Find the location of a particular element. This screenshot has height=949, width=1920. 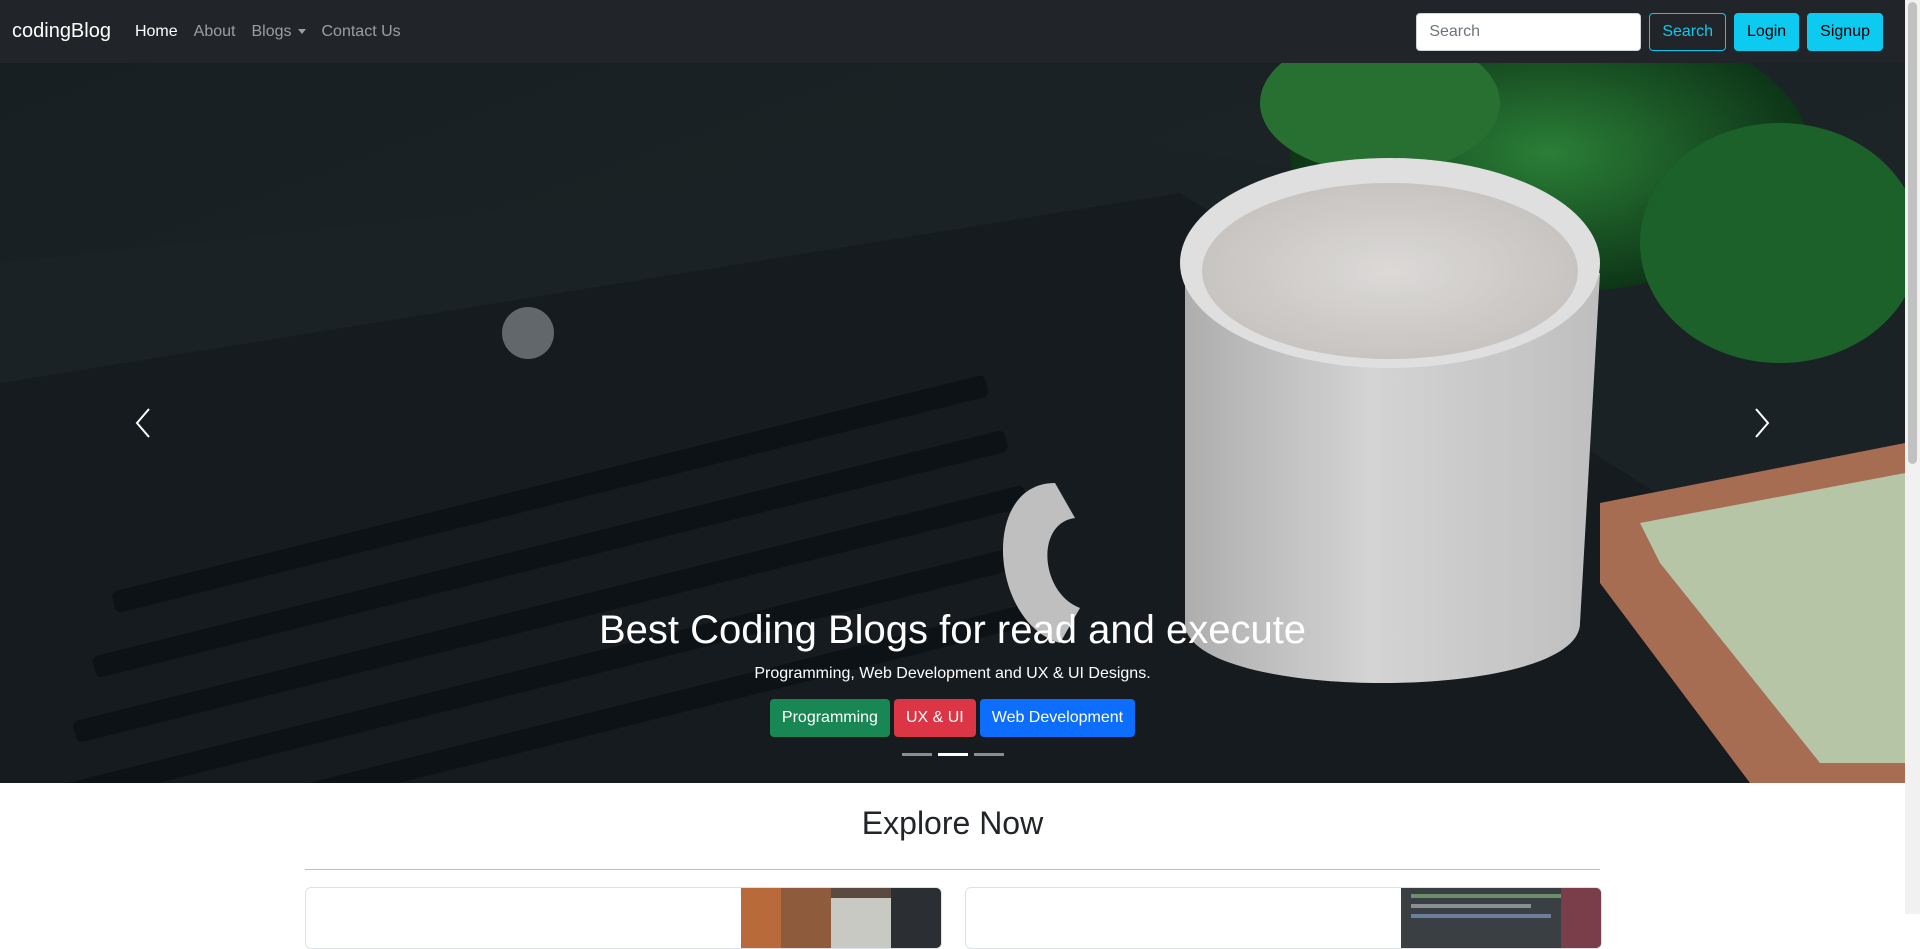

nav-link-blogs-dropdown: Blogs is located at coordinates (278, 31).